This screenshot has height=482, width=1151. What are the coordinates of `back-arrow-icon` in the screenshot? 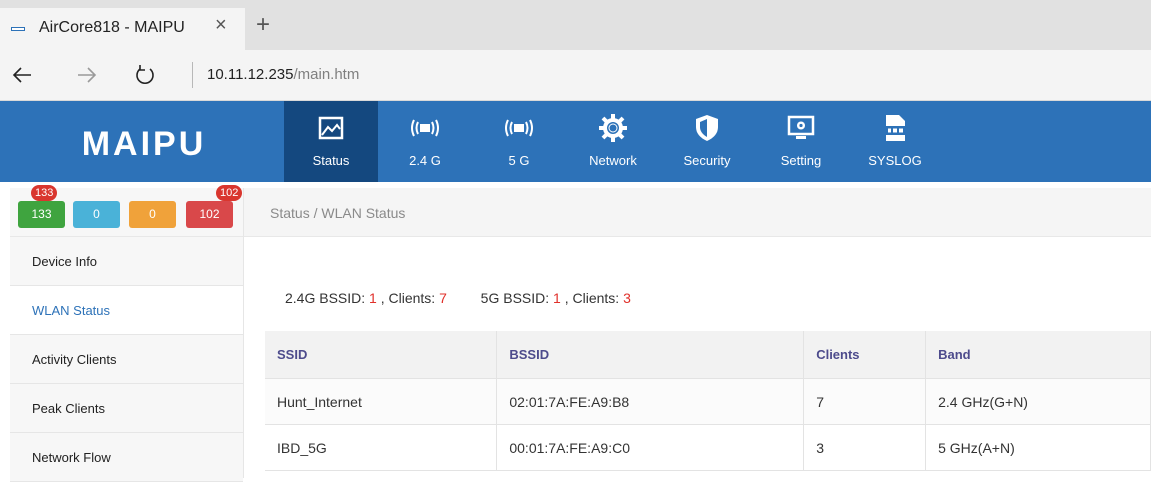 It's located at (22, 75).